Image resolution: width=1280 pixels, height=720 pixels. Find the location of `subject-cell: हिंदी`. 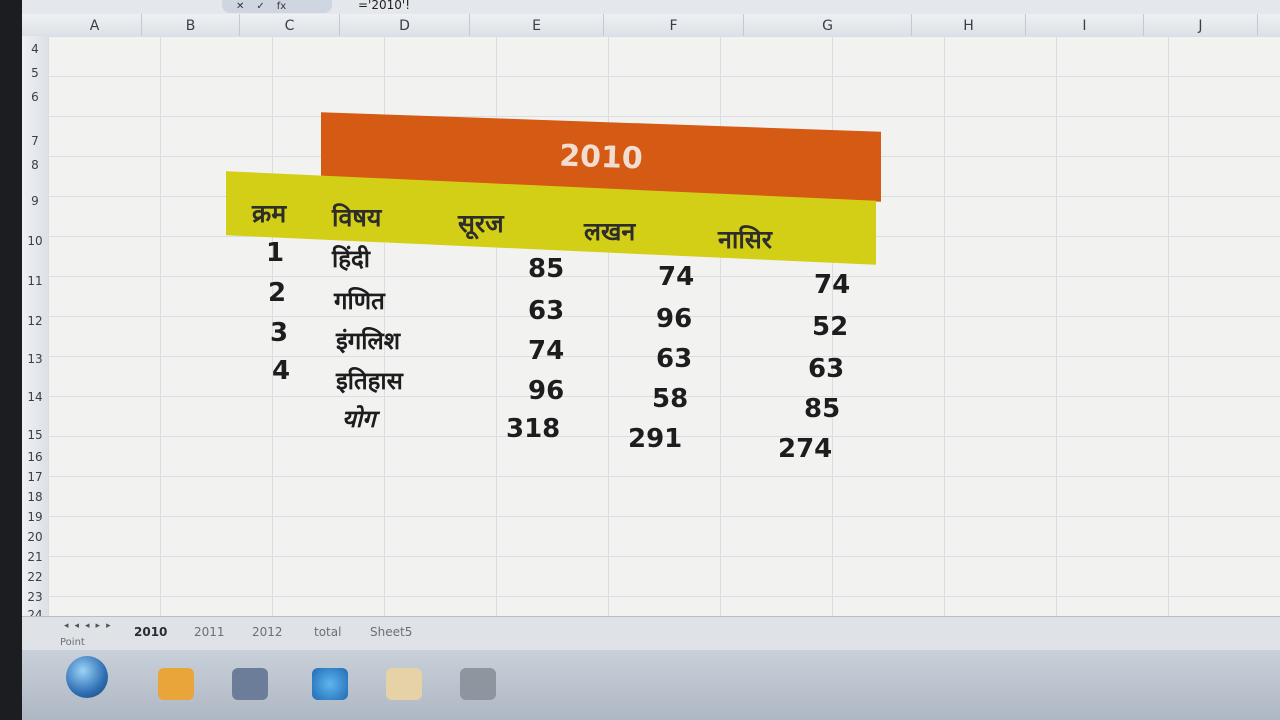

subject-cell: हिंदी is located at coordinates (351, 258).